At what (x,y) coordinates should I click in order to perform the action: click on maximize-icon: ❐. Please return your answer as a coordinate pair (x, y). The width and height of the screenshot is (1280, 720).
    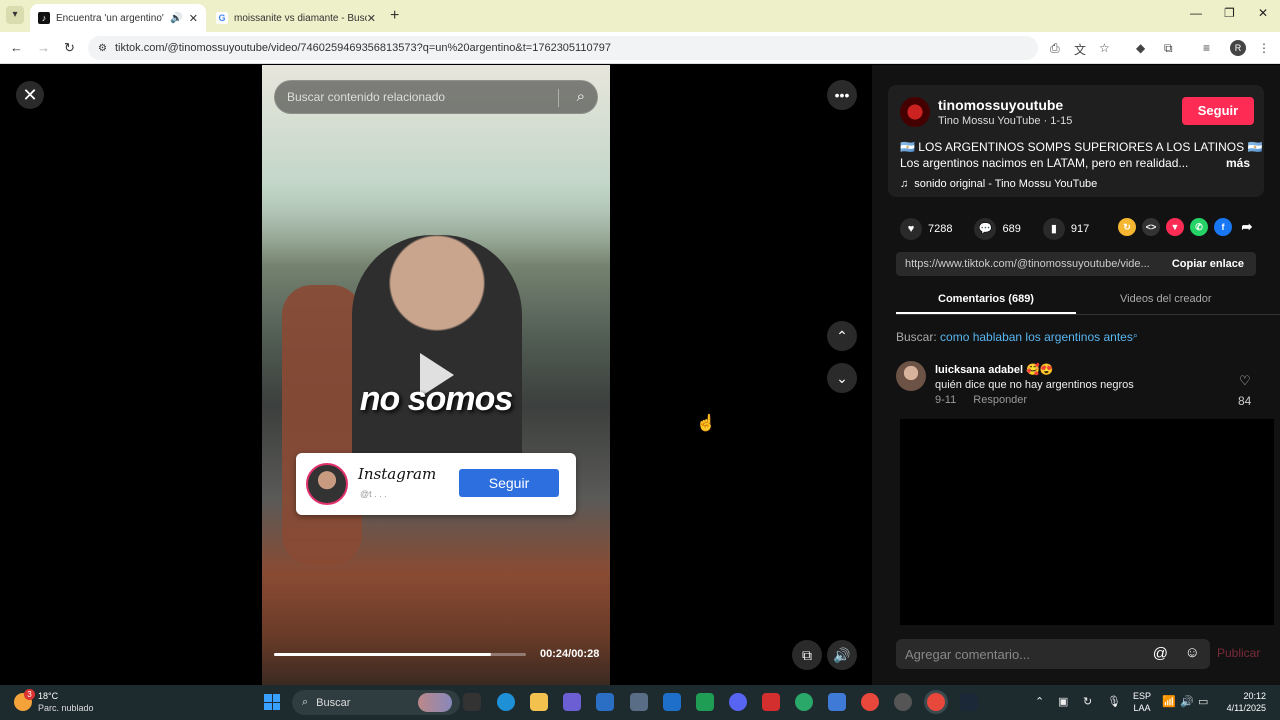
    Looking at the image, I should click on (1229, 13).